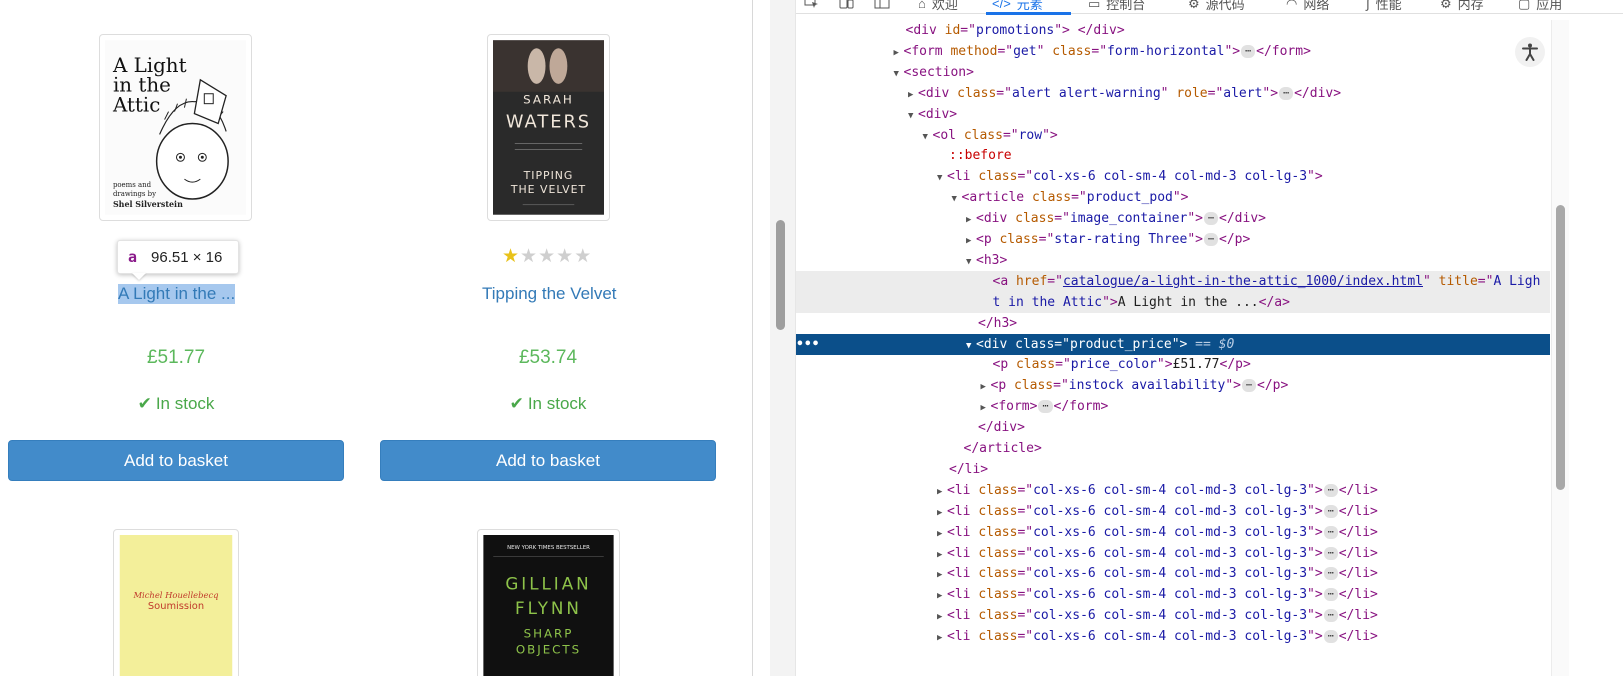 This screenshot has width=1623, height=676. What do you see at coordinates (1173, 135) in the screenshot?
I see `dom-node: ▼ <ol class="row">` at bounding box center [1173, 135].